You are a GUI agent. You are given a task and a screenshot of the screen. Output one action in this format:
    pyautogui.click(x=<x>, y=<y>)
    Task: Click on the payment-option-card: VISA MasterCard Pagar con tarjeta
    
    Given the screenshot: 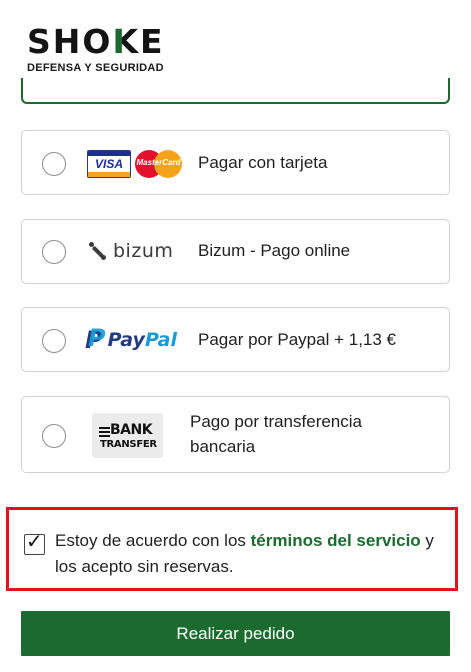 What is the action you would take?
    pyautogui.click(x=235, y=162)
    